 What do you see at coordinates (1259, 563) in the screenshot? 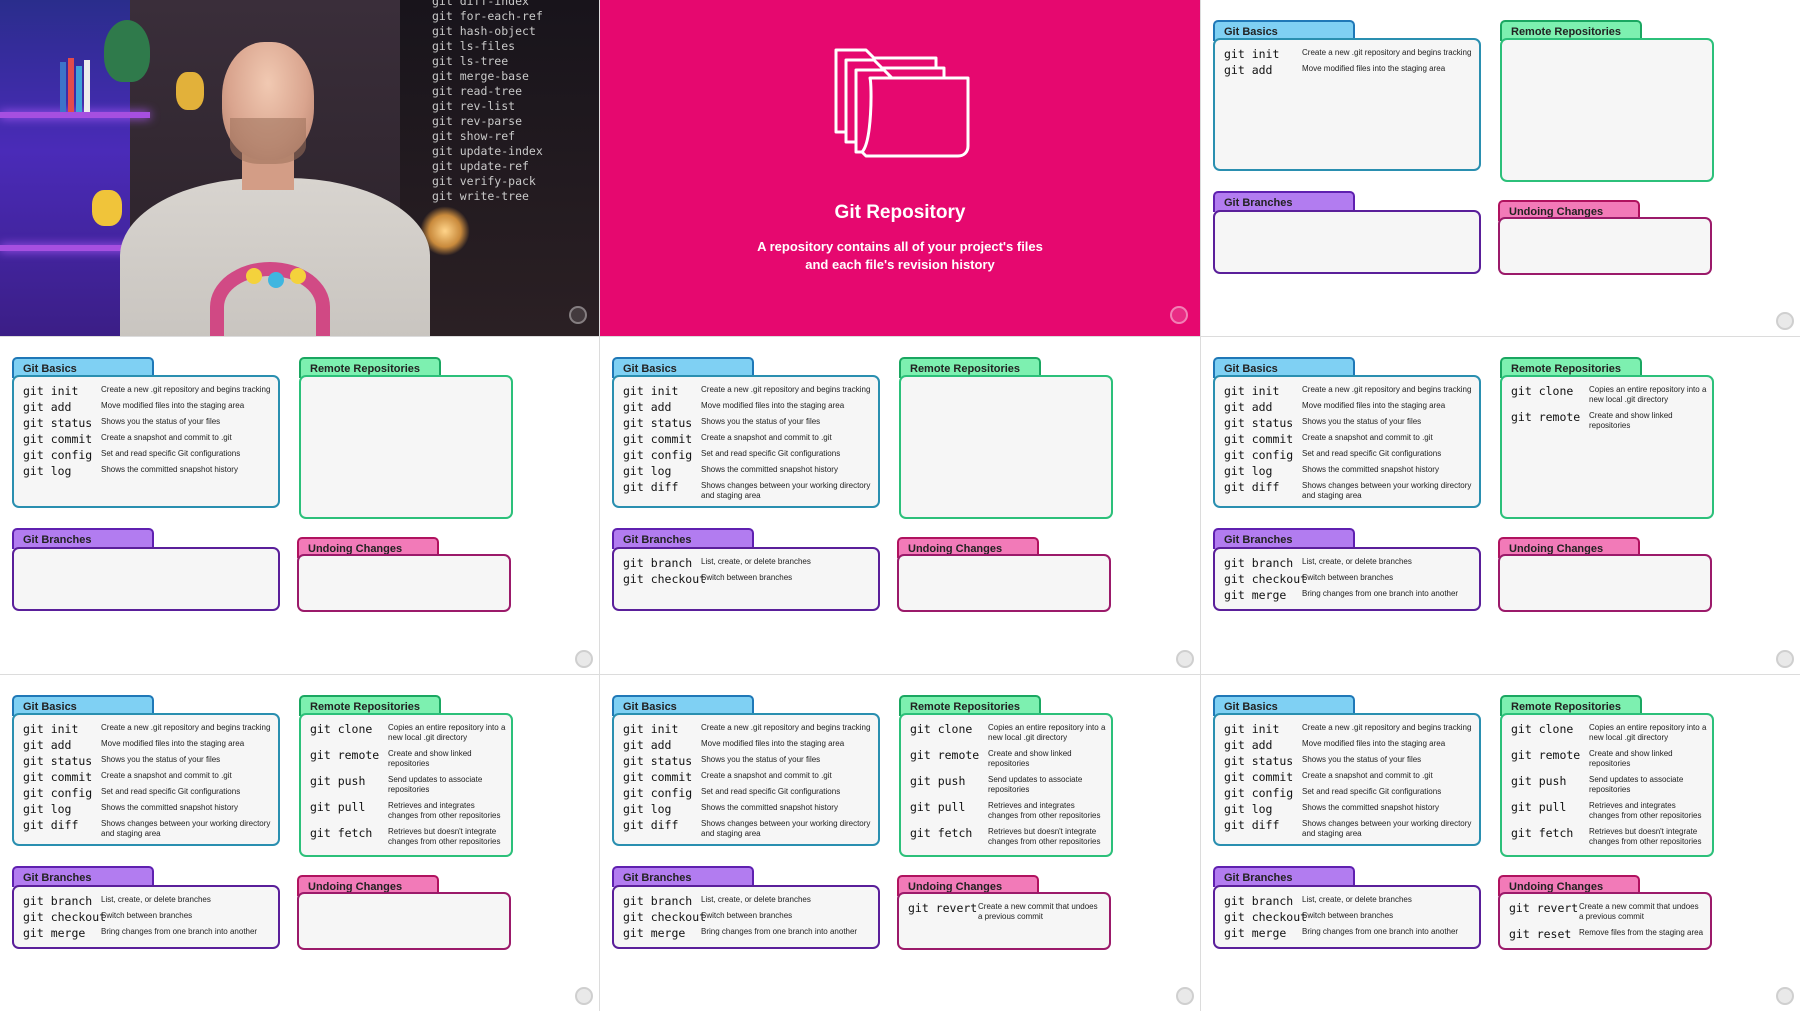
I see `command-name: git branch` at bounding box center [1259, 563].